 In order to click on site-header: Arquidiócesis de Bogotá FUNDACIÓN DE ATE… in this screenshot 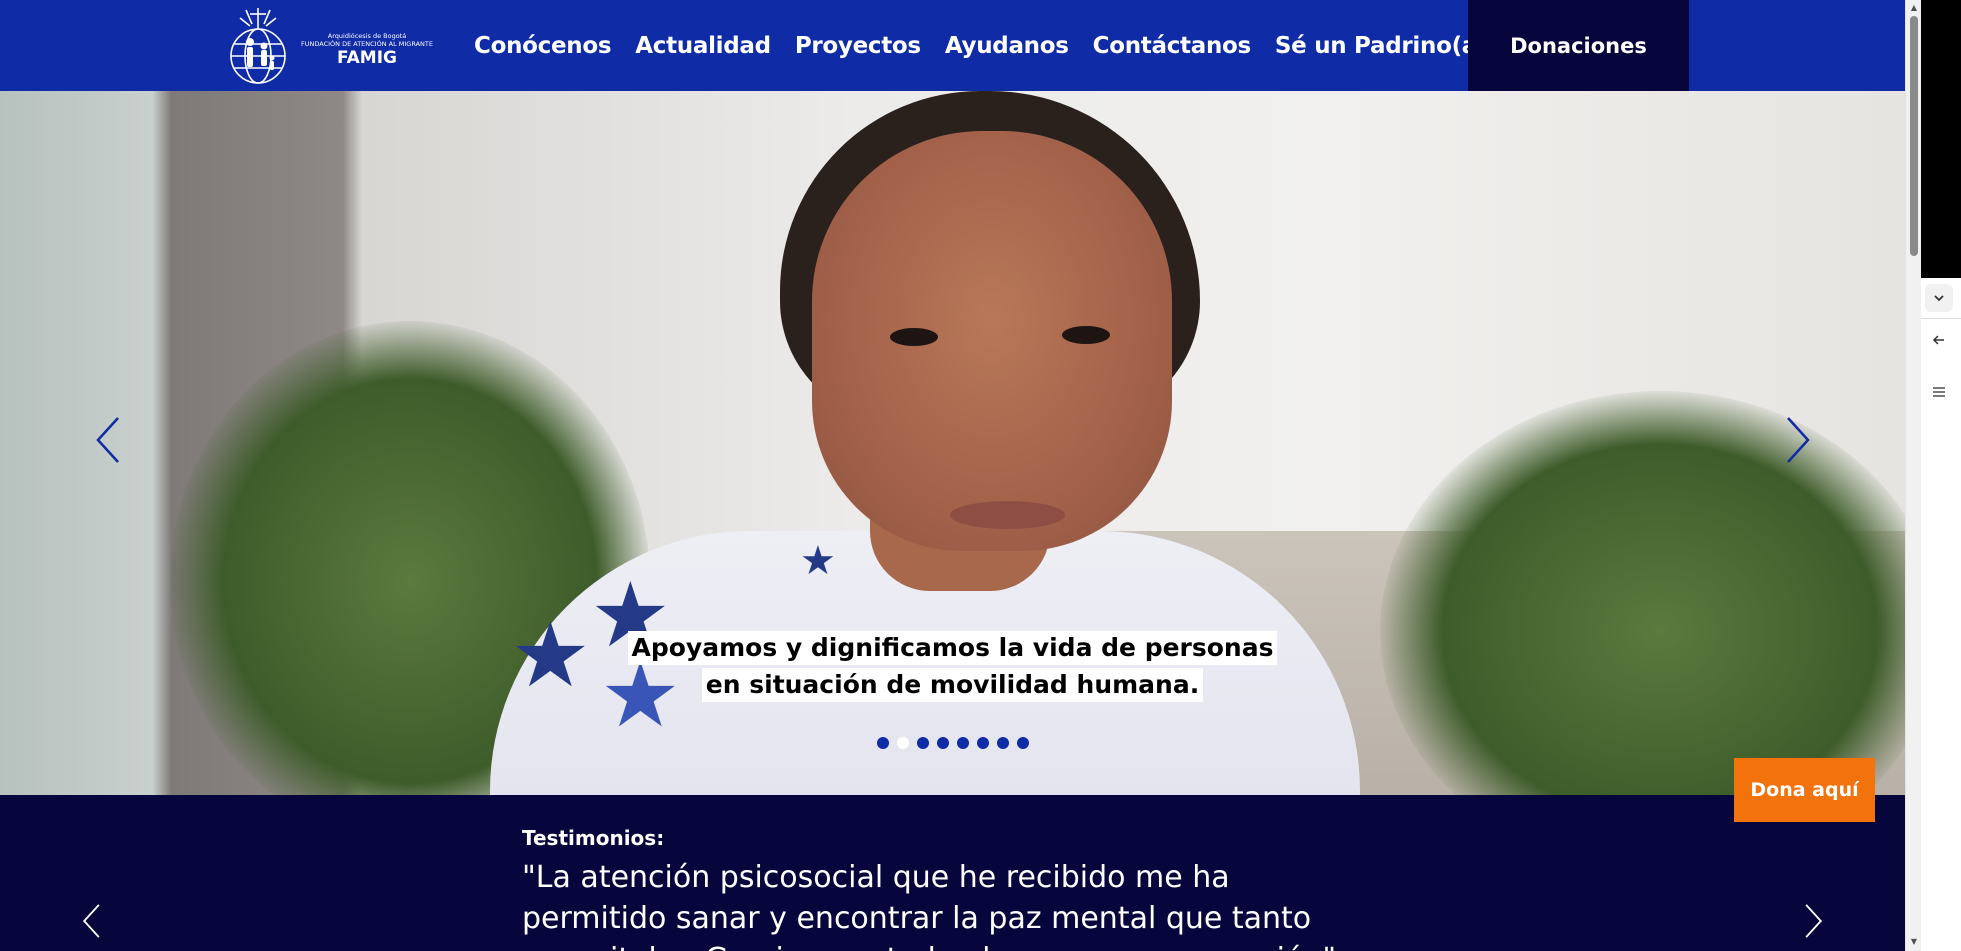, I will do `click(952, 45)`.